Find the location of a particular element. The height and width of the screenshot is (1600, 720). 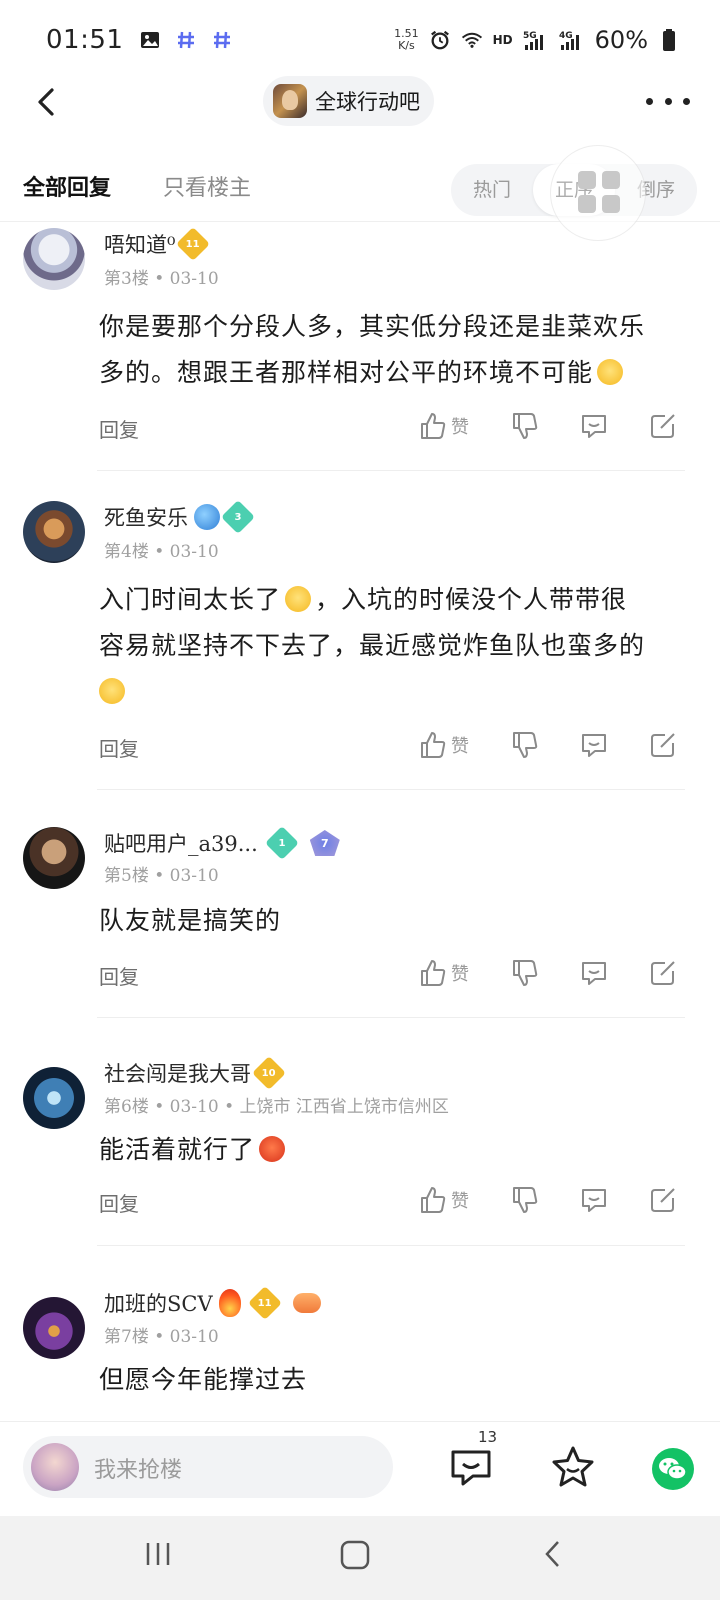

username: 社会闯是我大哥 is located at coordinates (177, 1073).